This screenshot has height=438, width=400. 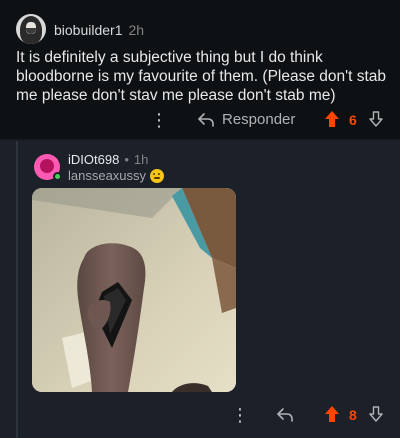 What do you see at coordinates (200, 415) in the screenshot?
I see `comment-actions: ⋮ 8` at bounding box center [200, 415].